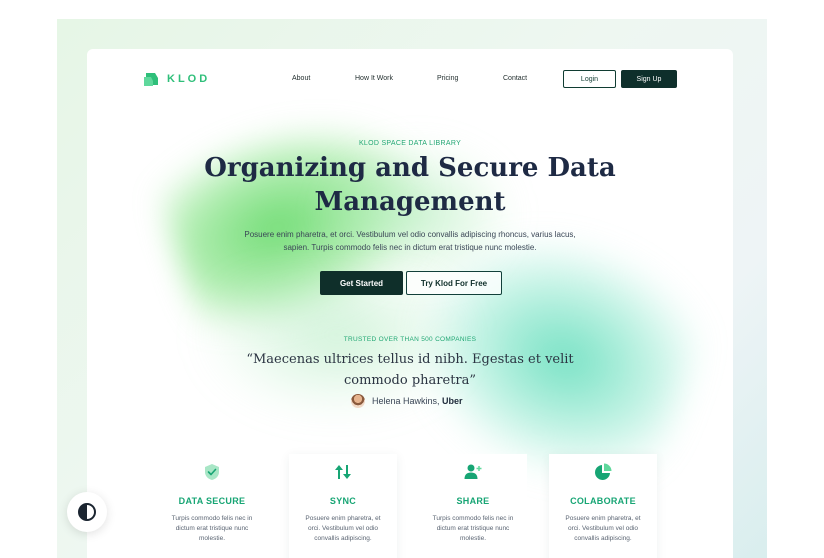 The height and width of the screenshot is (558, 824). What do you see at coordinates (473, 471) in the screenshot?
I see `share-user-icon` at bounding box center [473, 471].